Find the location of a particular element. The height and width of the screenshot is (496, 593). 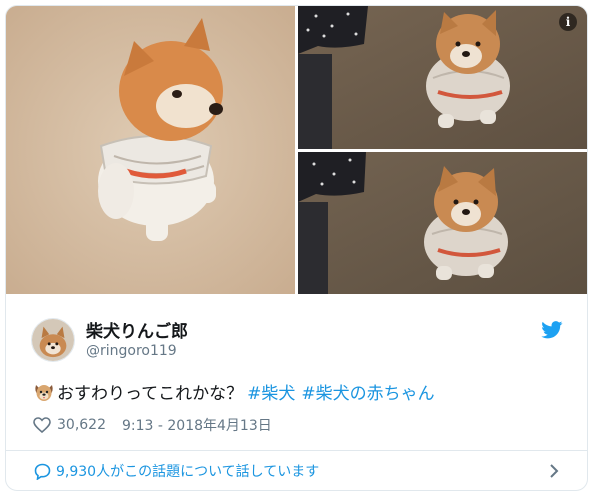

twitter-bird-icon is located at coordinates (552, 330).